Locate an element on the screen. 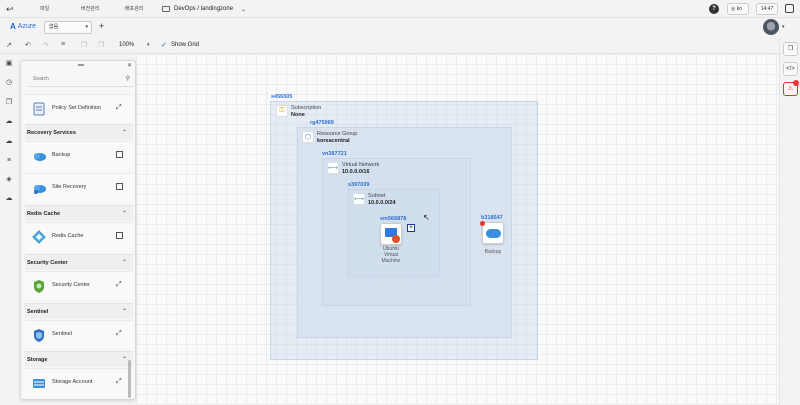  section-redis-cache: Redis Cache ⌃ is located at coordinates (79, 213).